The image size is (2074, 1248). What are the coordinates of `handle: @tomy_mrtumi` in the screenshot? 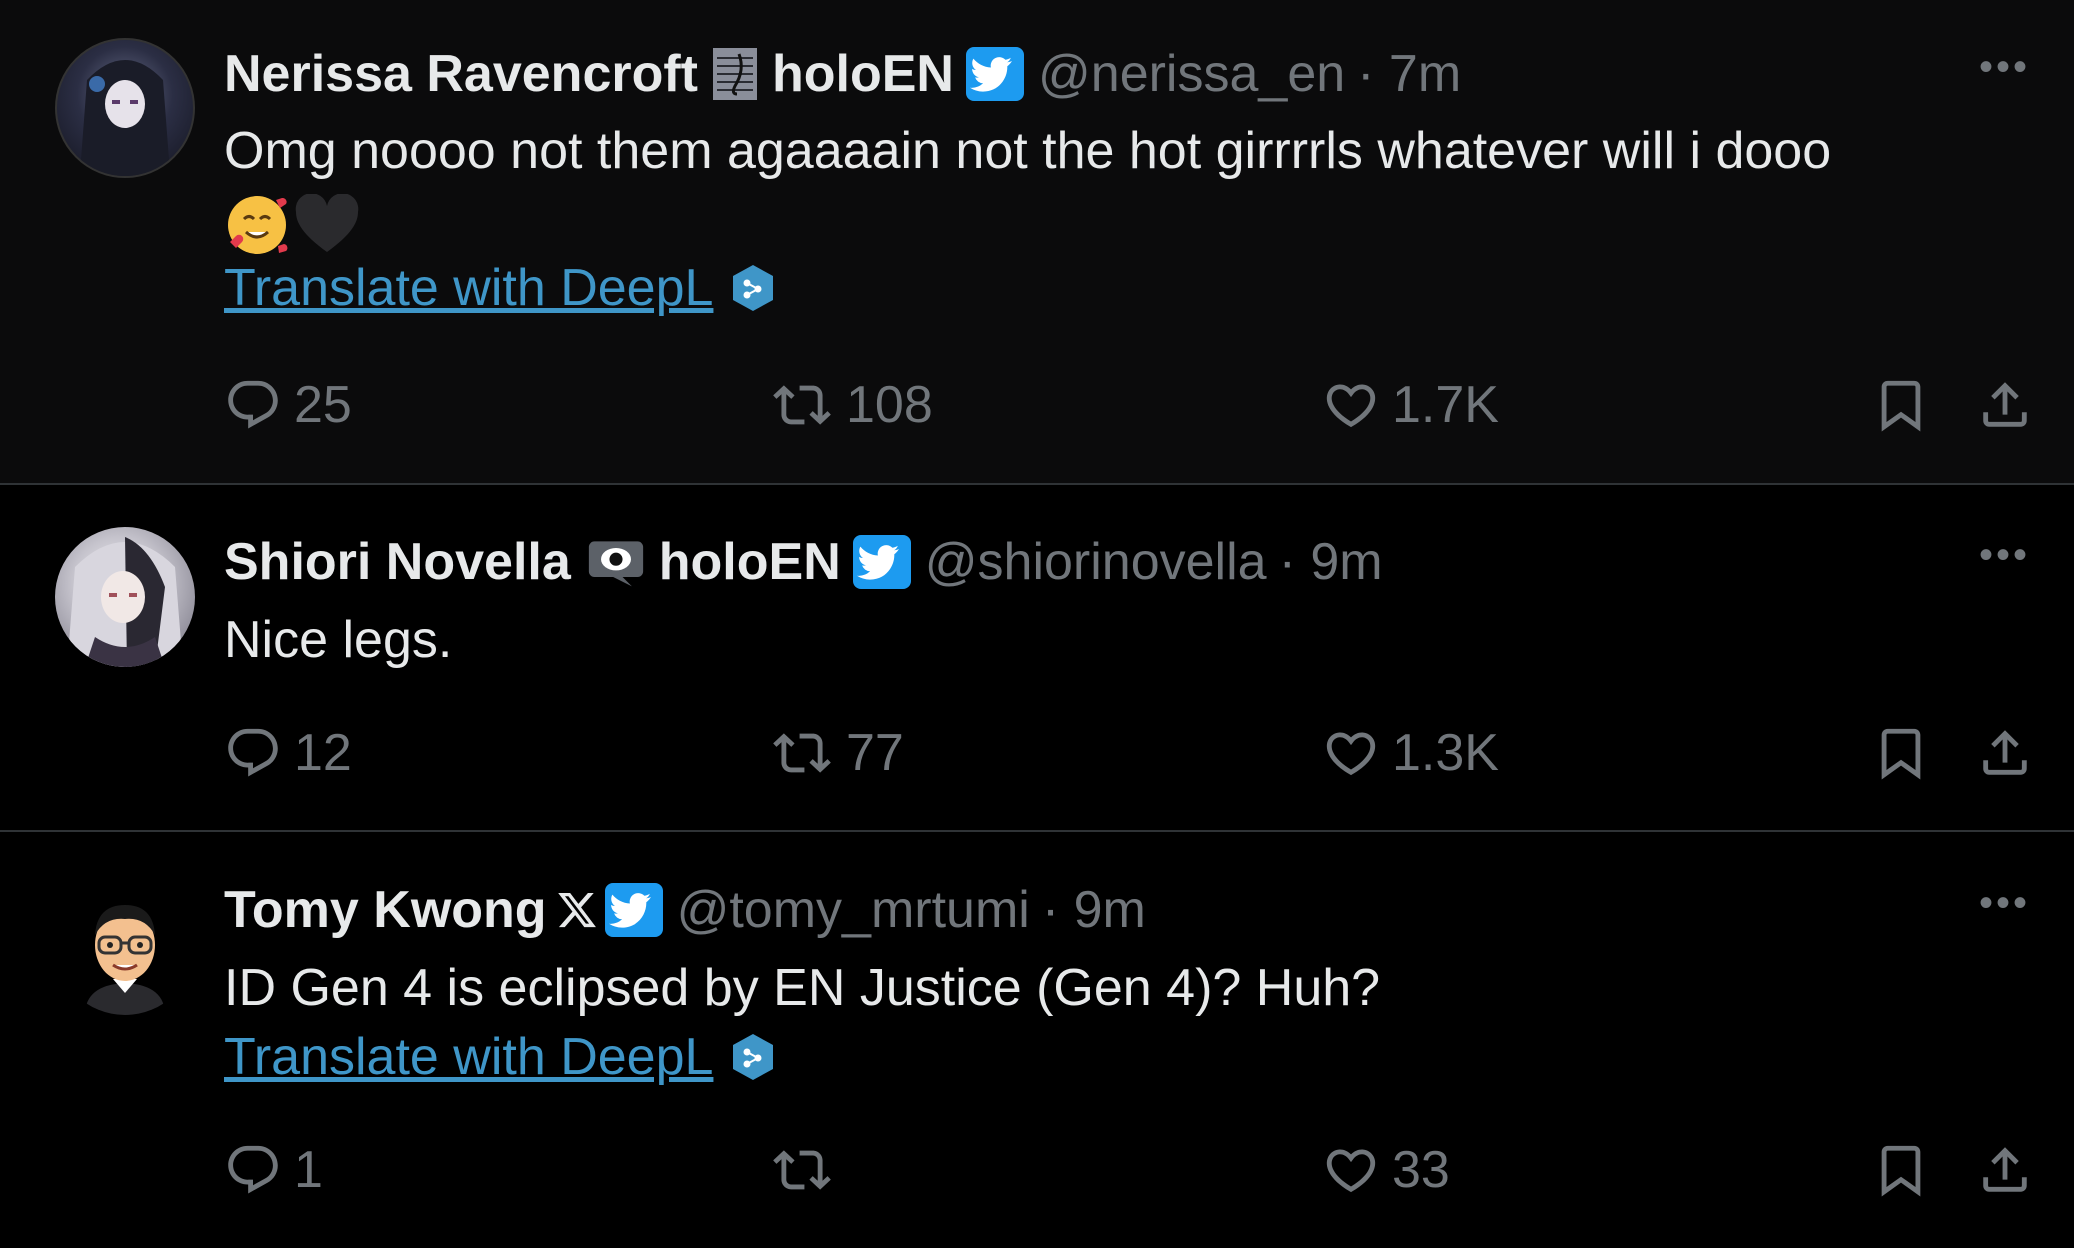 It's located at (853, 910).